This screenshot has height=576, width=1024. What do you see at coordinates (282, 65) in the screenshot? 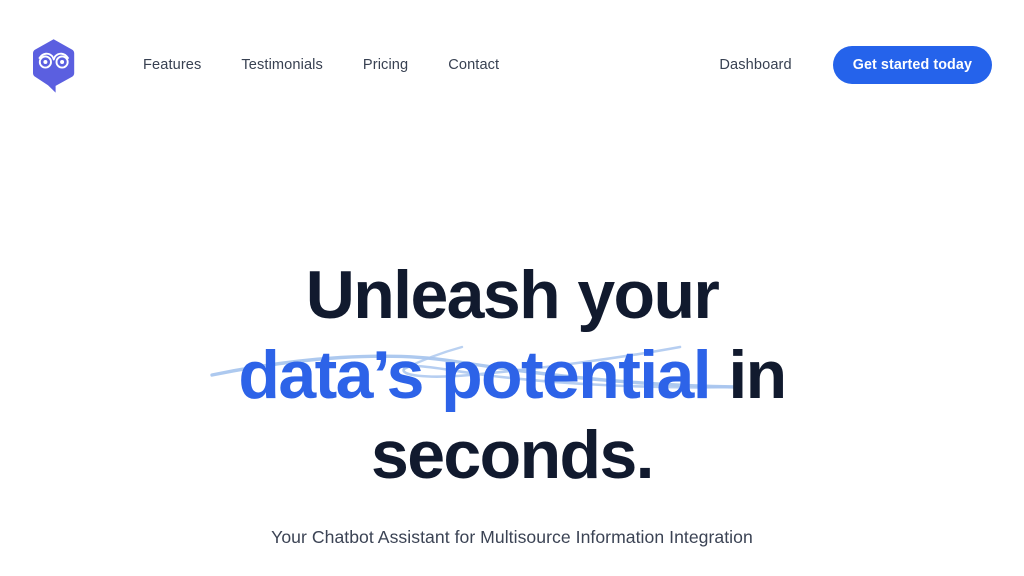
I see `nav-link-testimonials: Testimonials` at bounding box center [282, 65].